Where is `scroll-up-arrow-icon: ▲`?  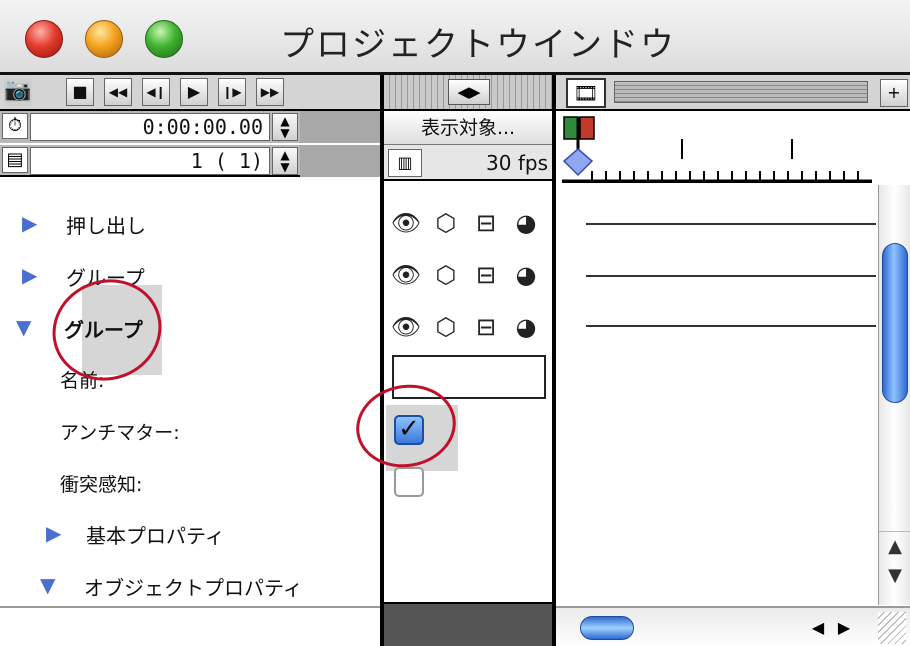 scroll-up-arrow-icon: ▲ is located at coordinates (894, 546).